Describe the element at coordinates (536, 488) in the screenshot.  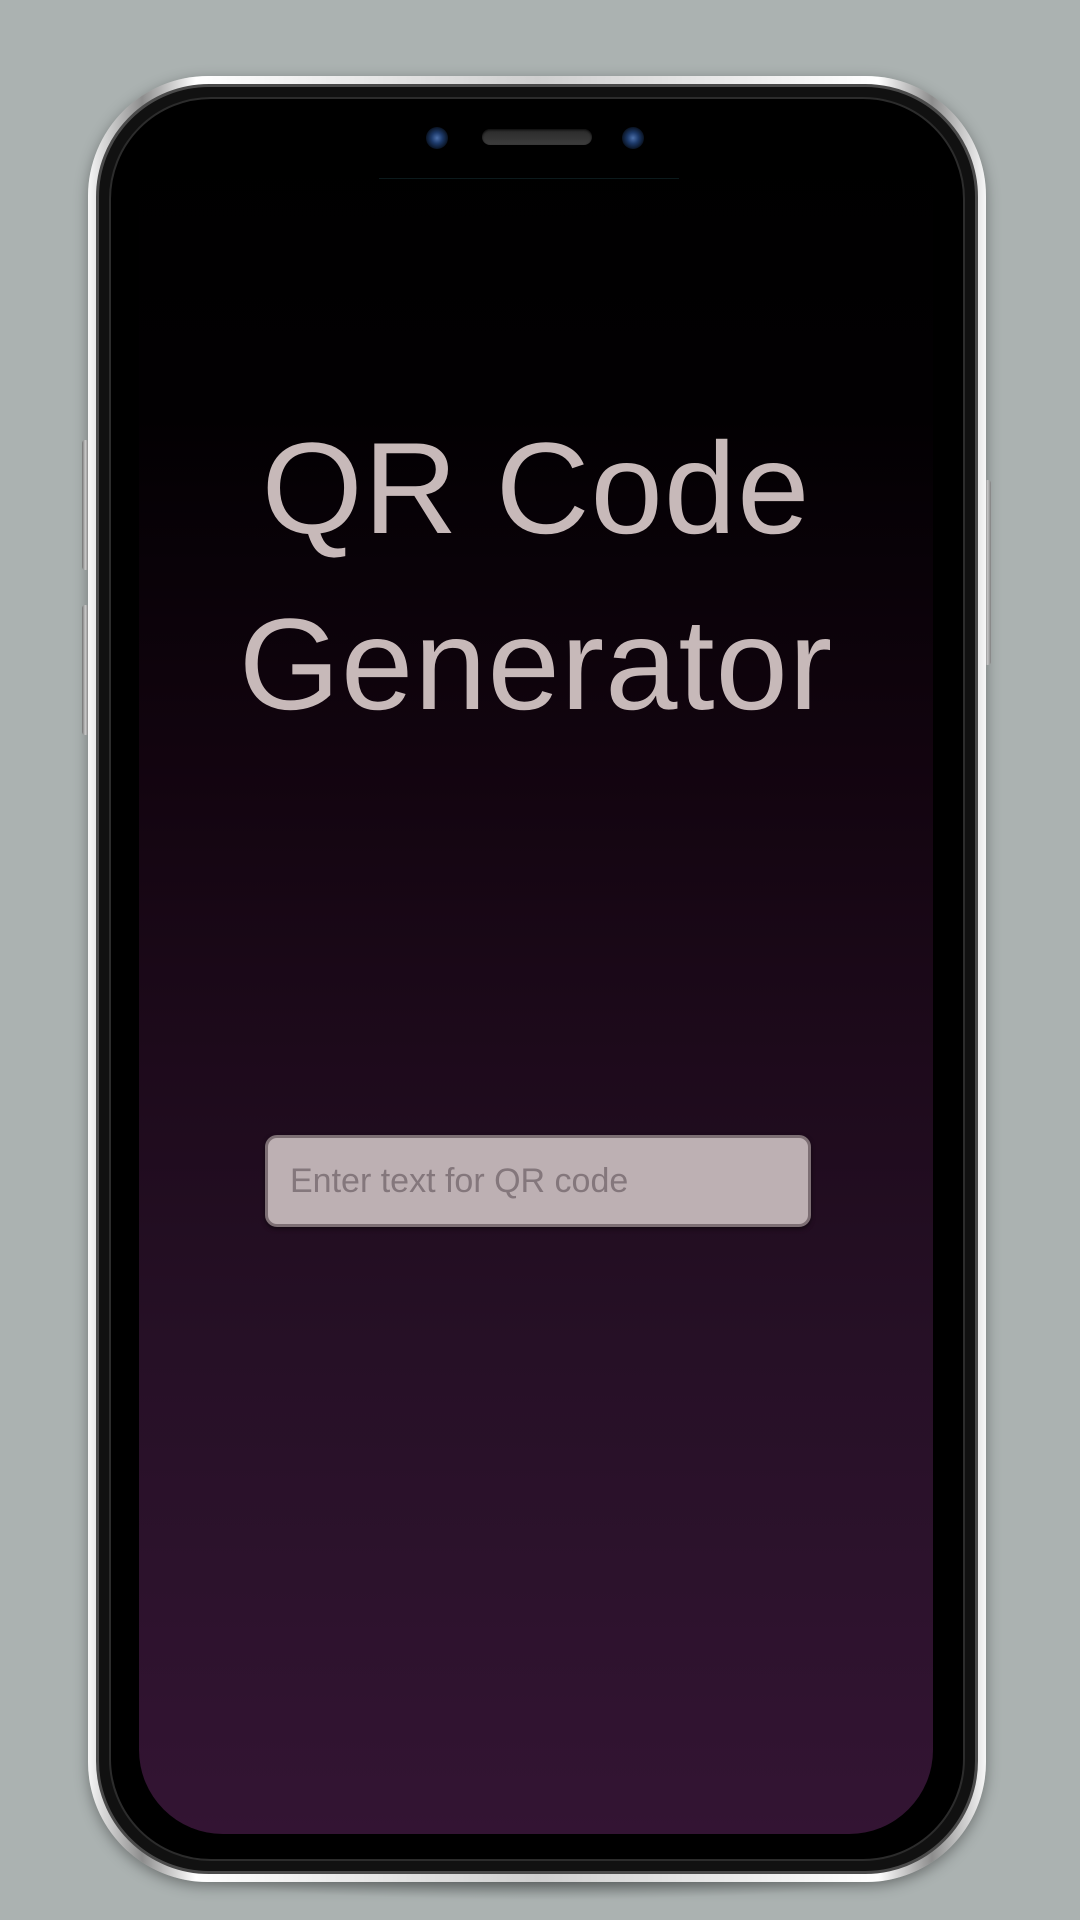
I see `page-title-line-1: QR Code` at that location.